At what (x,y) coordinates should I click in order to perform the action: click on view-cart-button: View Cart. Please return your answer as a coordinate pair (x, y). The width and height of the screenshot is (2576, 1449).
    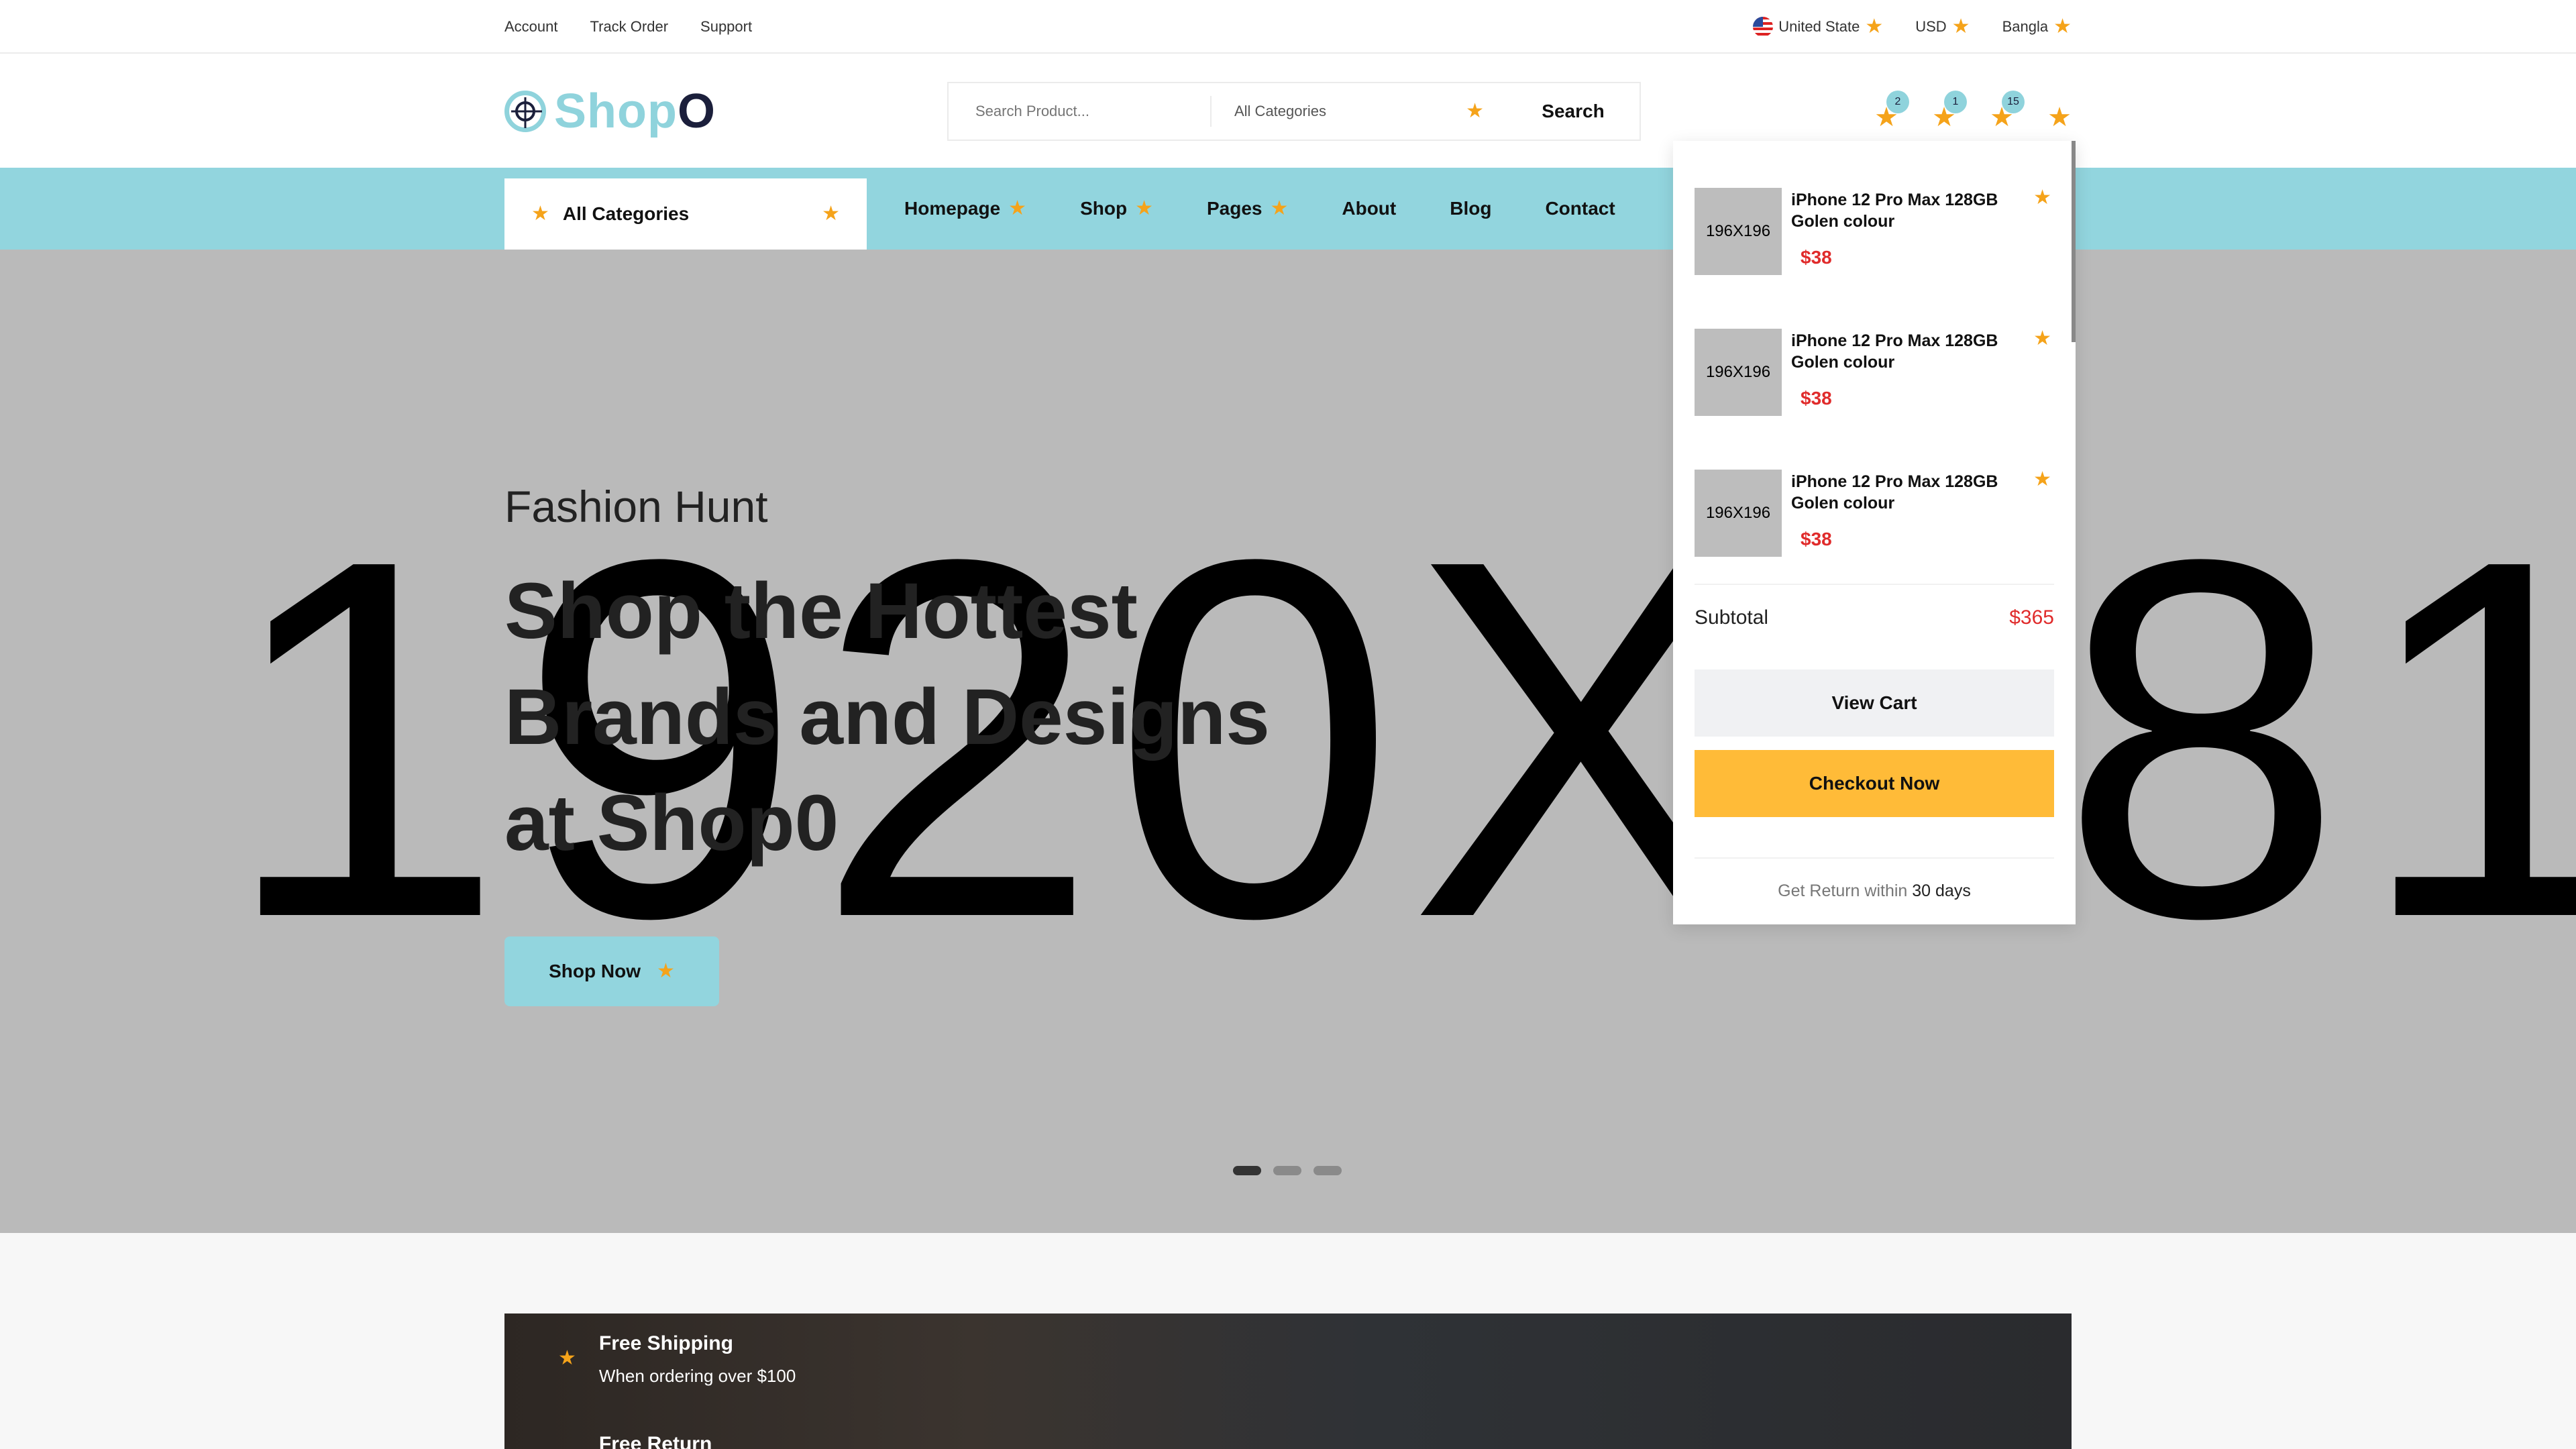
    Looking at the image, I should click on (1874, 703).